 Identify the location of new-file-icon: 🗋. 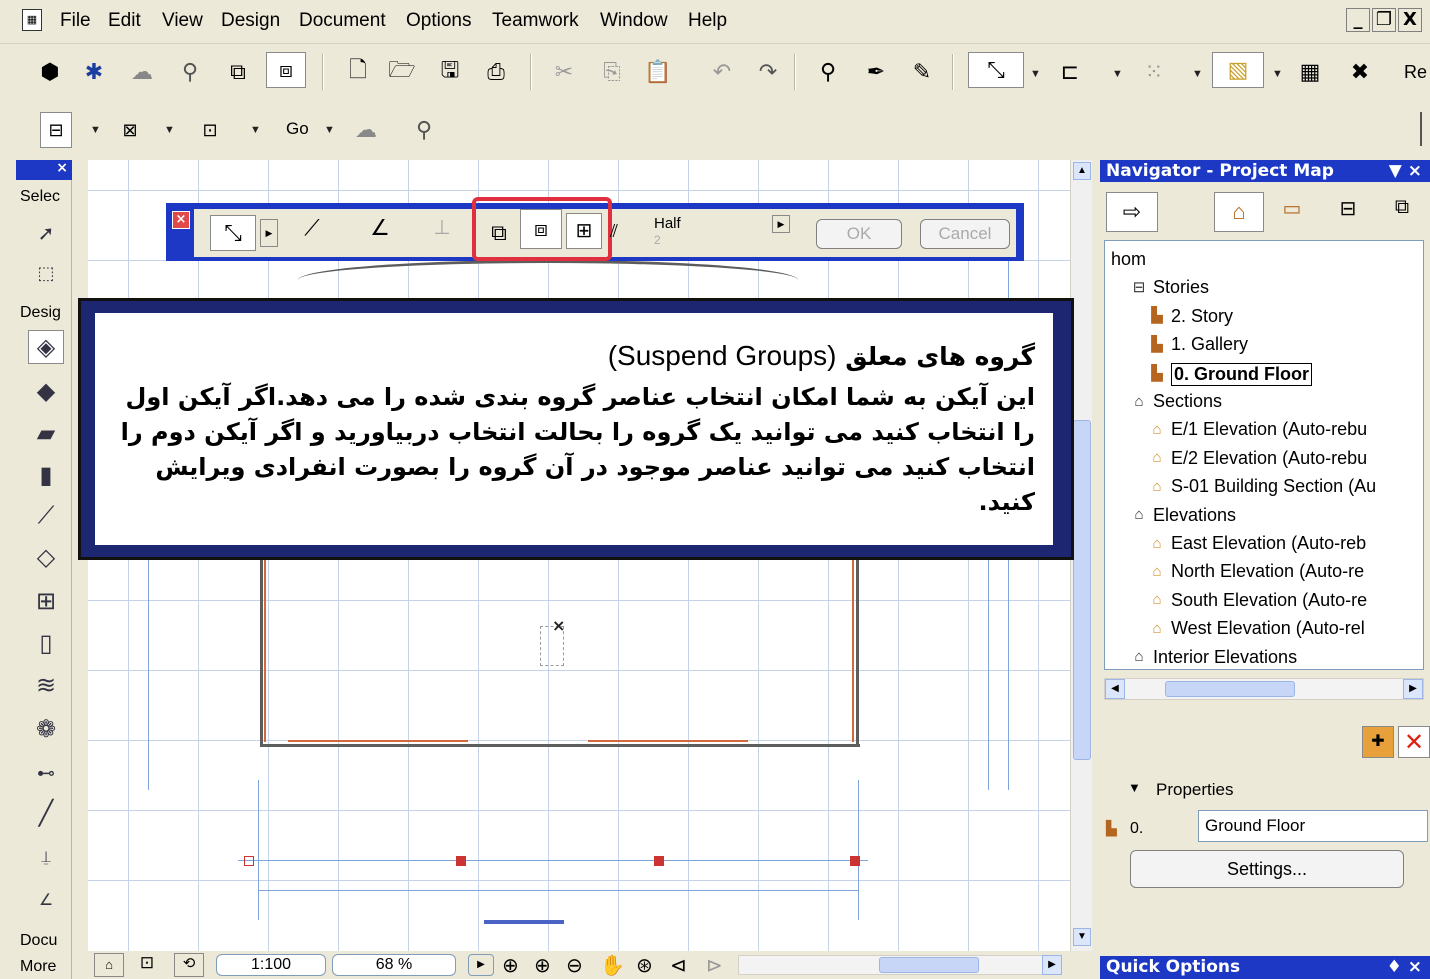
(358, 72).